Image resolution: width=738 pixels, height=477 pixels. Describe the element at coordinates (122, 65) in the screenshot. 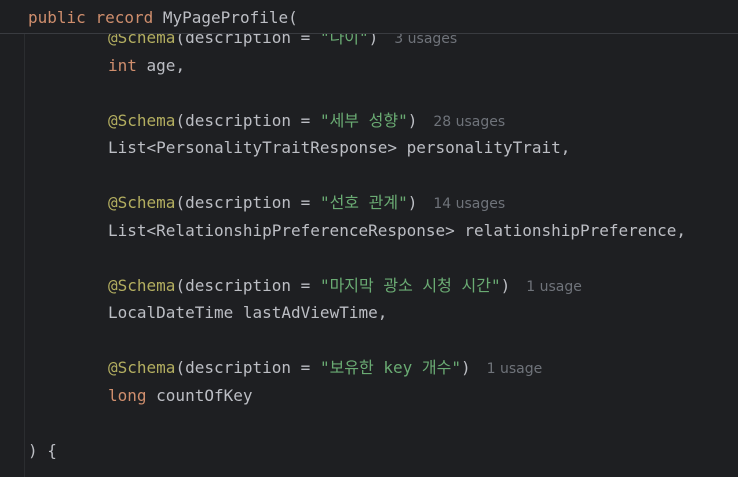

I see `type-keyword: int` at that location.